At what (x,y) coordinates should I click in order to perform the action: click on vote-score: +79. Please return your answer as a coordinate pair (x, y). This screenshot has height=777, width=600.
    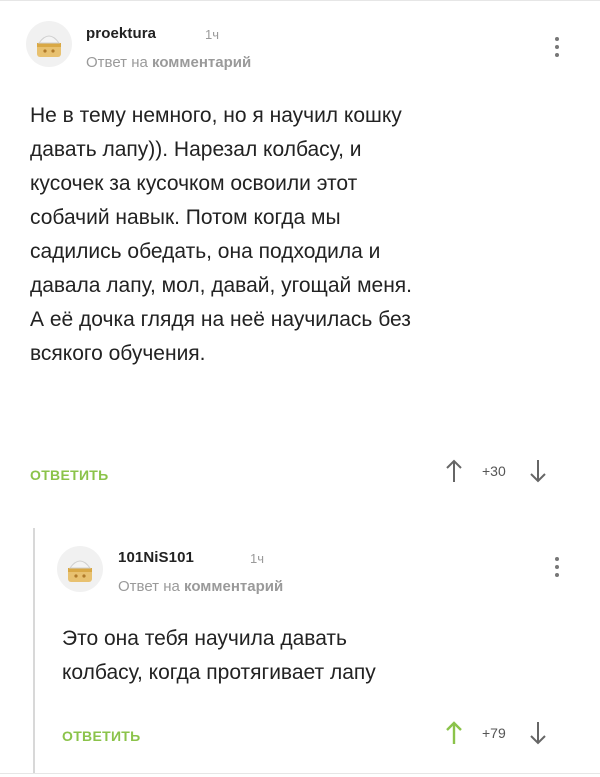
    Looking at the image, I should click on (494, 733).